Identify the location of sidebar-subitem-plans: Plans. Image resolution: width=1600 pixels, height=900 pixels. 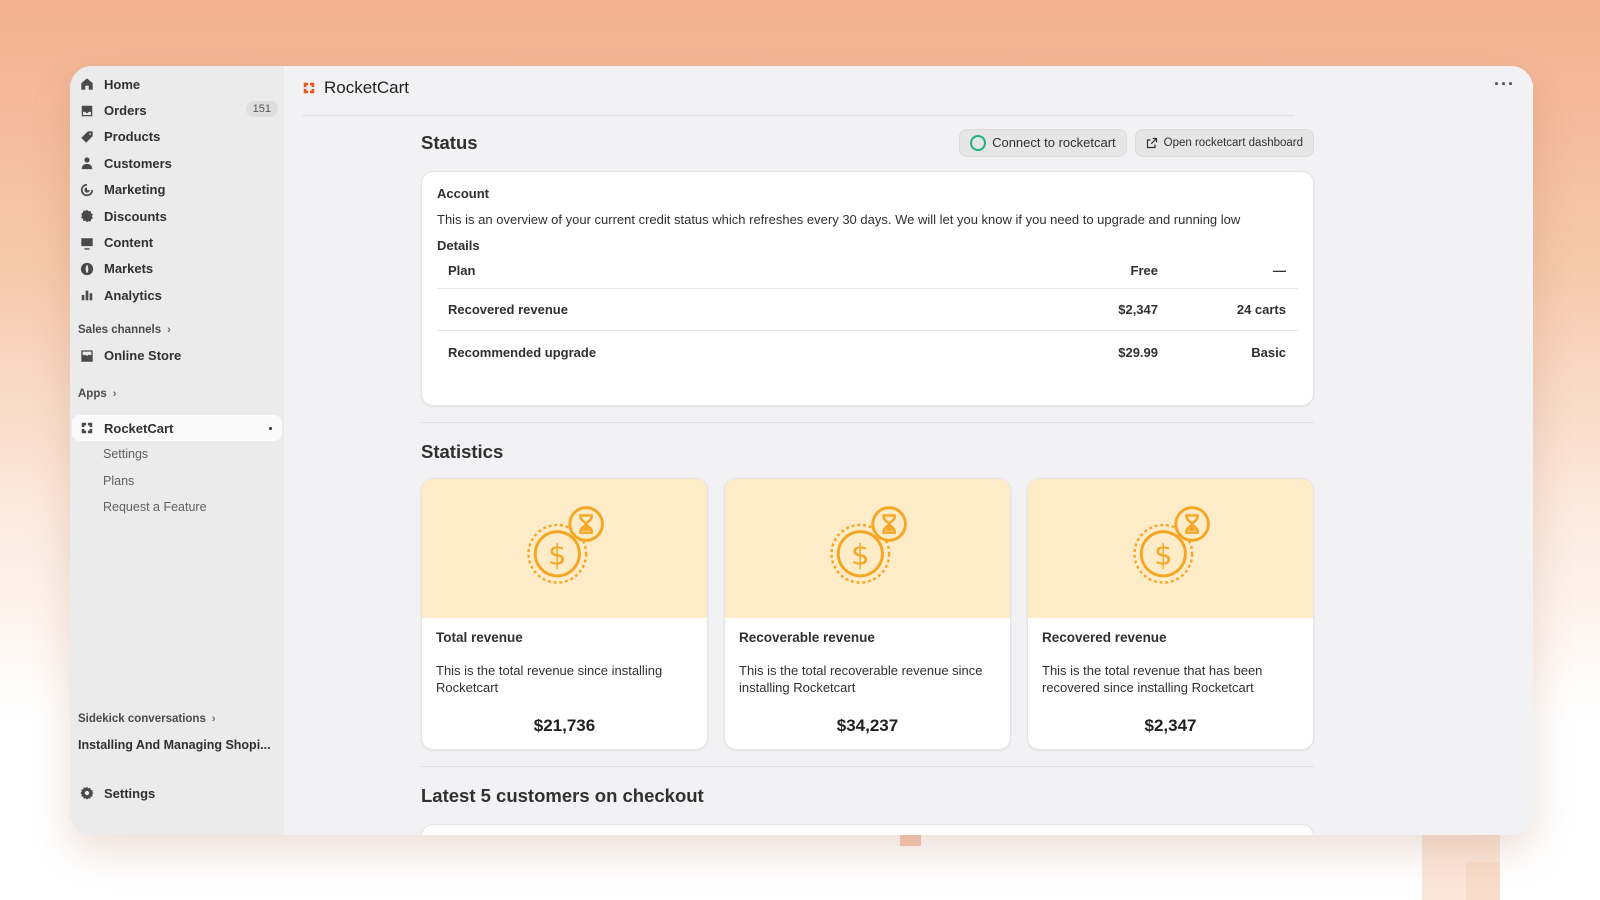
(177, 481).